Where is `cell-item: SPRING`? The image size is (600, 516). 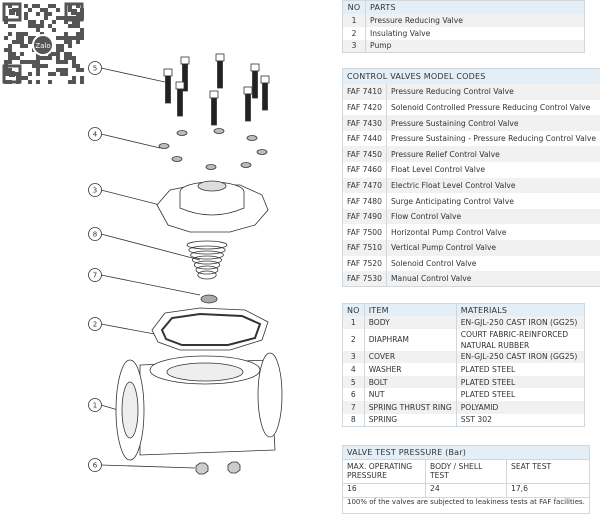
cell-item: SPRING is located at coordinates (410, 420).